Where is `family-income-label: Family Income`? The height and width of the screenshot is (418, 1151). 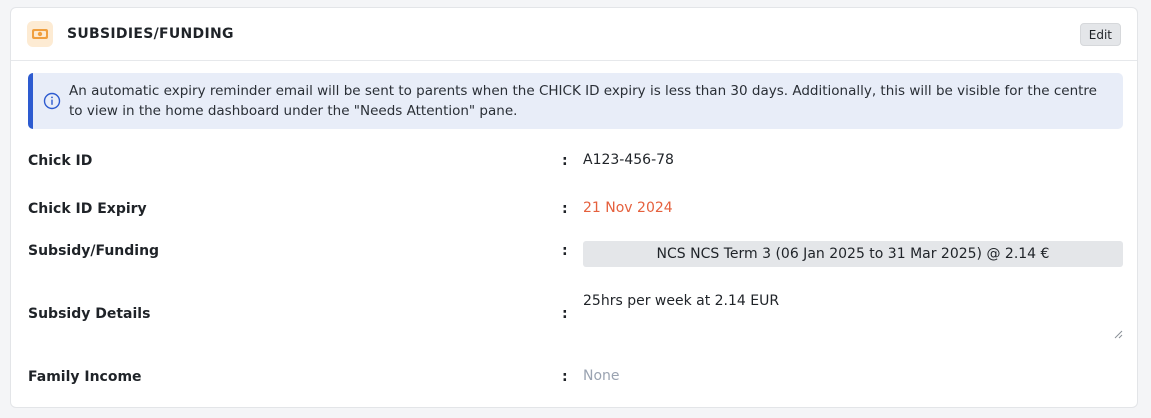
family-income-label: Family Income is located at coordinates (85, 377).